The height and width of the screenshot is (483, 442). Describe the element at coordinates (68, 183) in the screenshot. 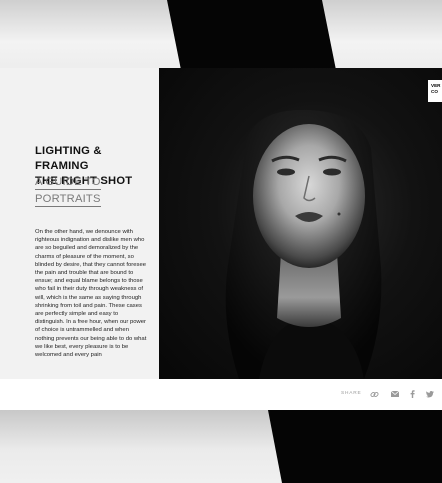

I see `article-subtitle-line: A guide to` at that location.